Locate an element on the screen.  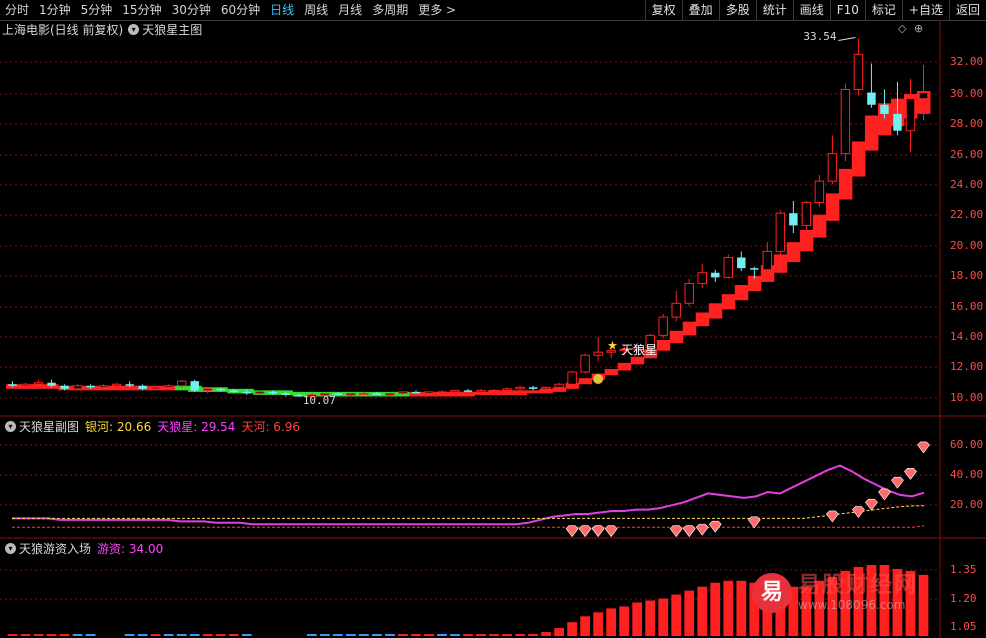
tool-button-7: +自选 is located at coordinates (925, 10).